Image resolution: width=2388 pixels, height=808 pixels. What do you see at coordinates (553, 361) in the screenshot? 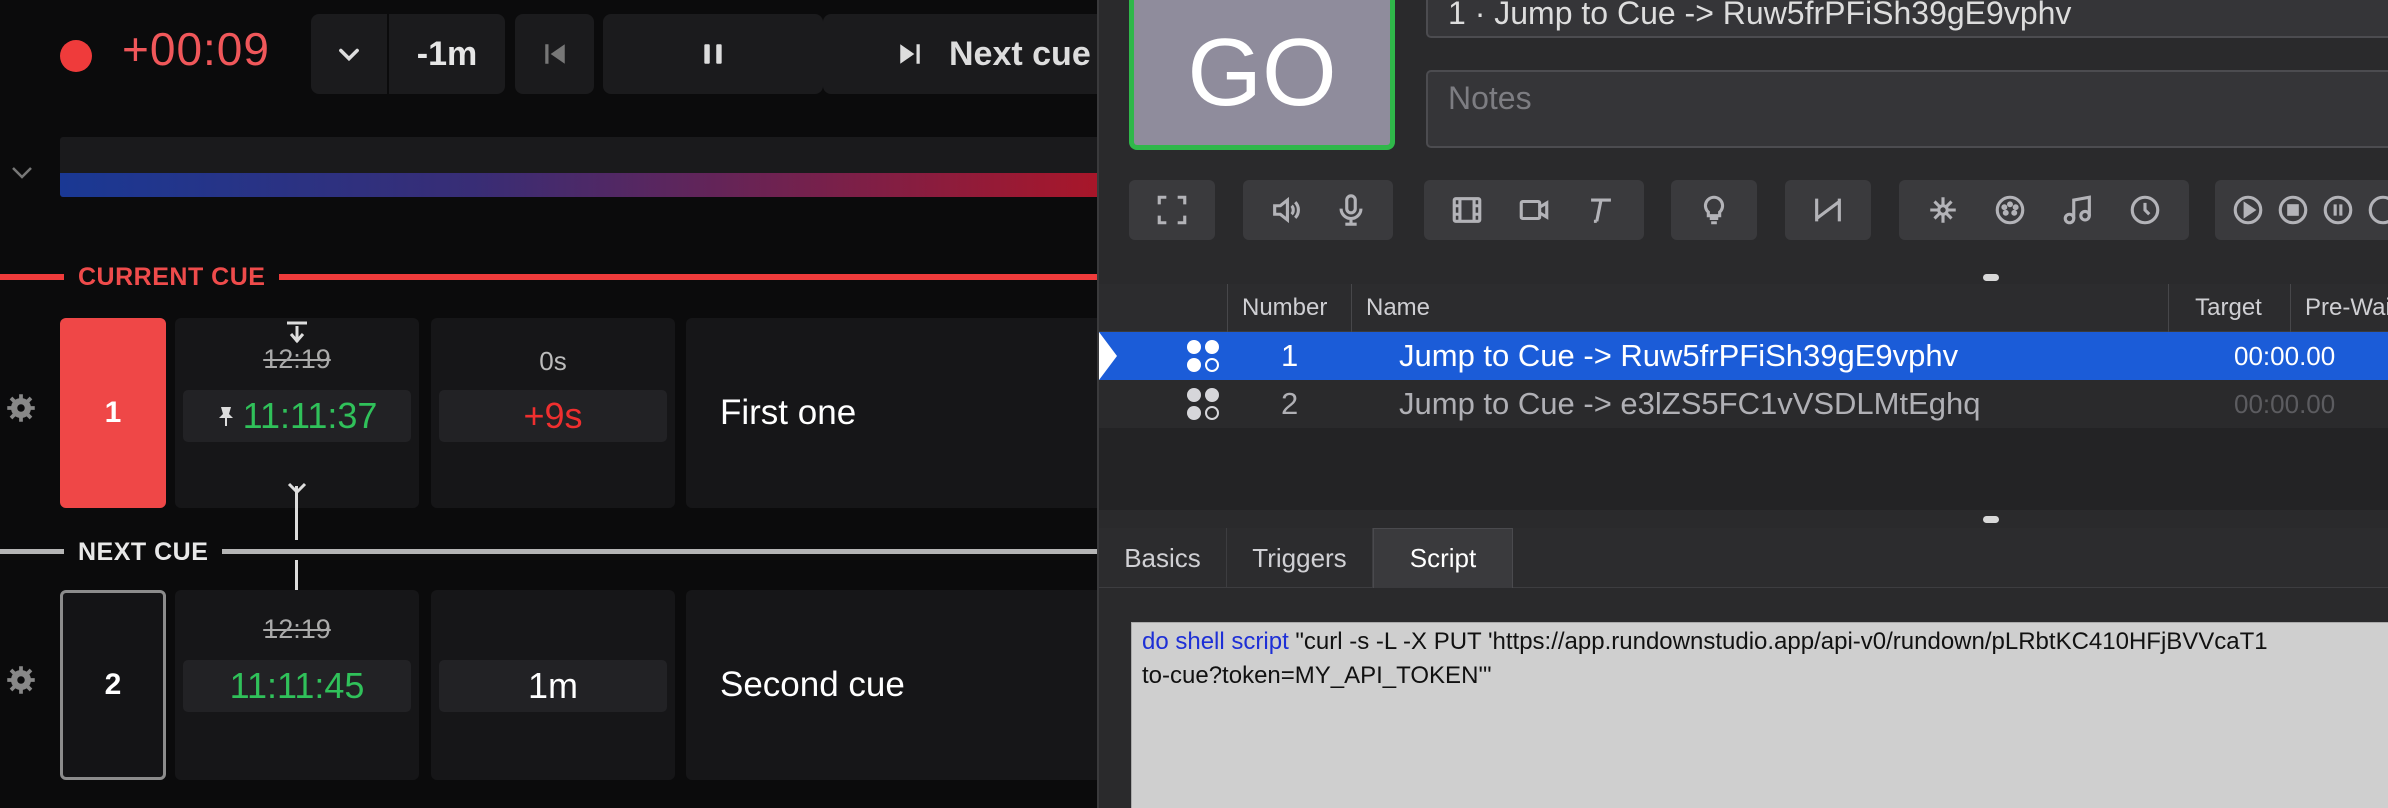
I see `planned-duration: 0s` at bounding box center [553, 361].